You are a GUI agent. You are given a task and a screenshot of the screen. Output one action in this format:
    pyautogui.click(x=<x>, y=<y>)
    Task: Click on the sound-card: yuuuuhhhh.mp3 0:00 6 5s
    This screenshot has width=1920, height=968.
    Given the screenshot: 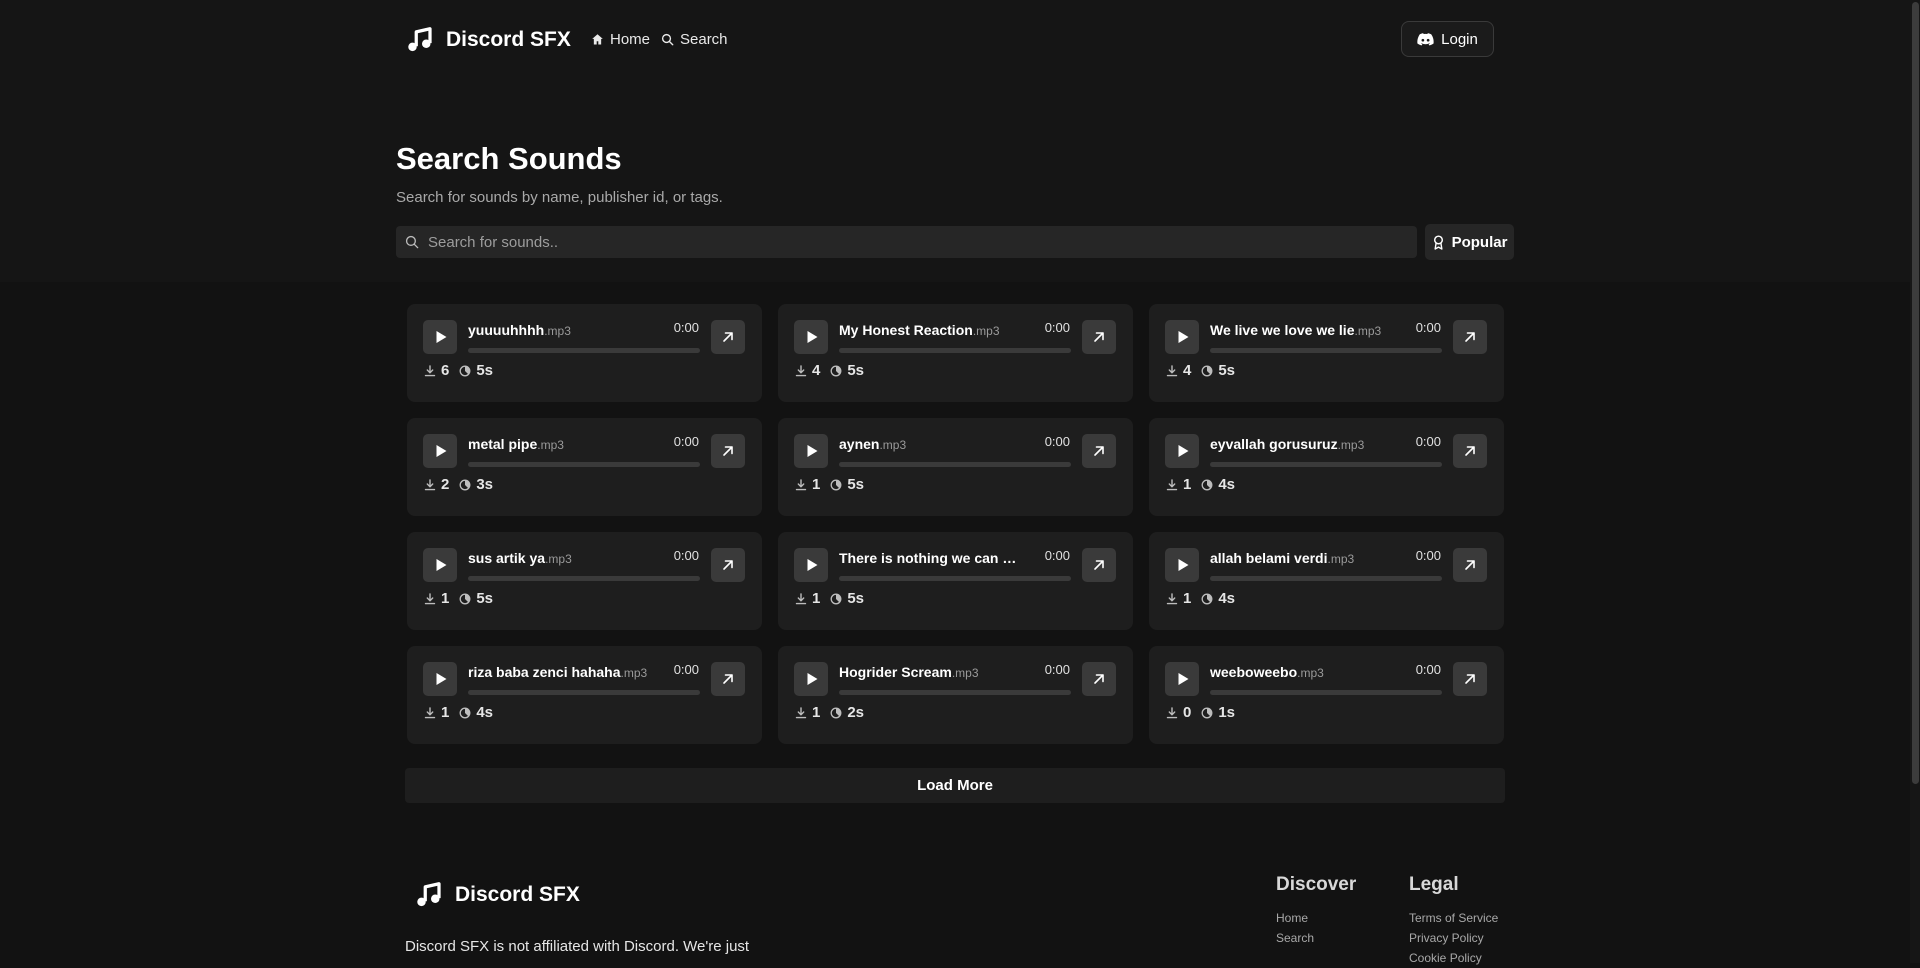 What is the action you would take?
    pyautogui.click(x=584, y=353)
    